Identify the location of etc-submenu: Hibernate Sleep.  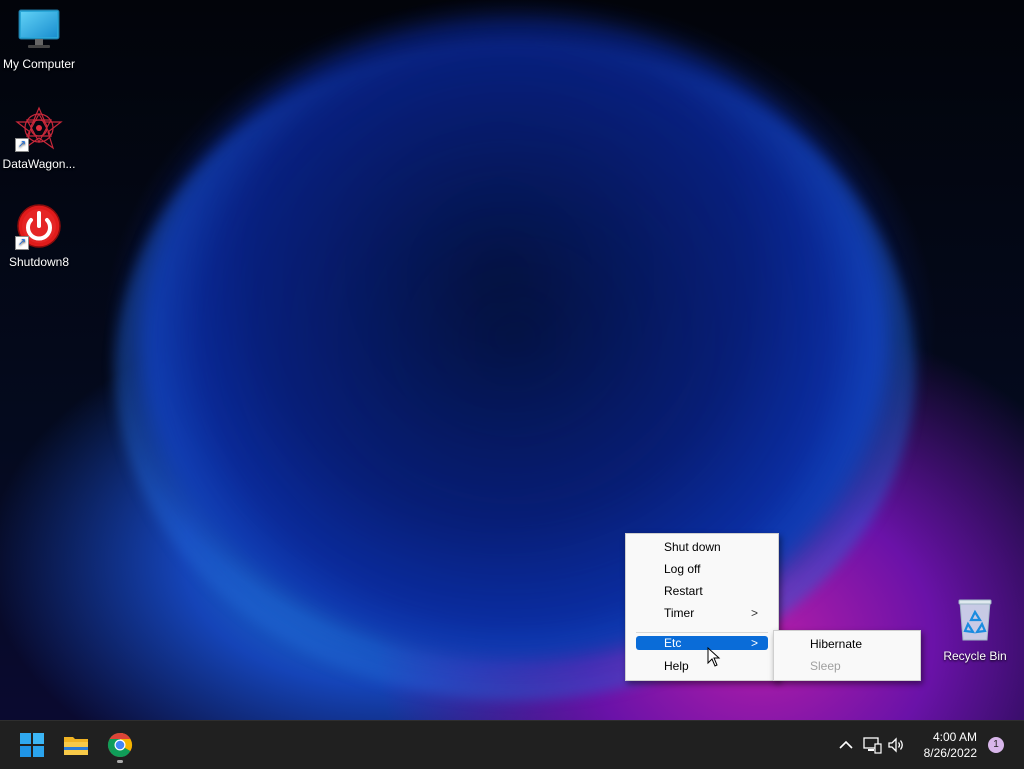
(847, 655).